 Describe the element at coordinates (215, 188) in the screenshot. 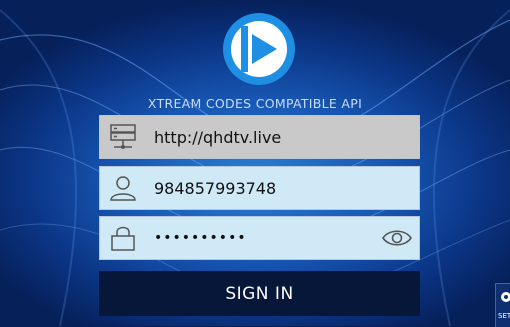

I see `username-value: 984857993748` at that location.